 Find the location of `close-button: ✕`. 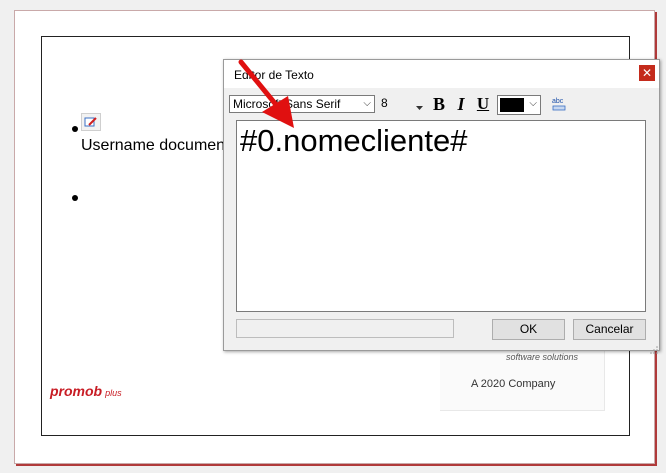

close-button: ✕ is located at coordinates (647, 73).